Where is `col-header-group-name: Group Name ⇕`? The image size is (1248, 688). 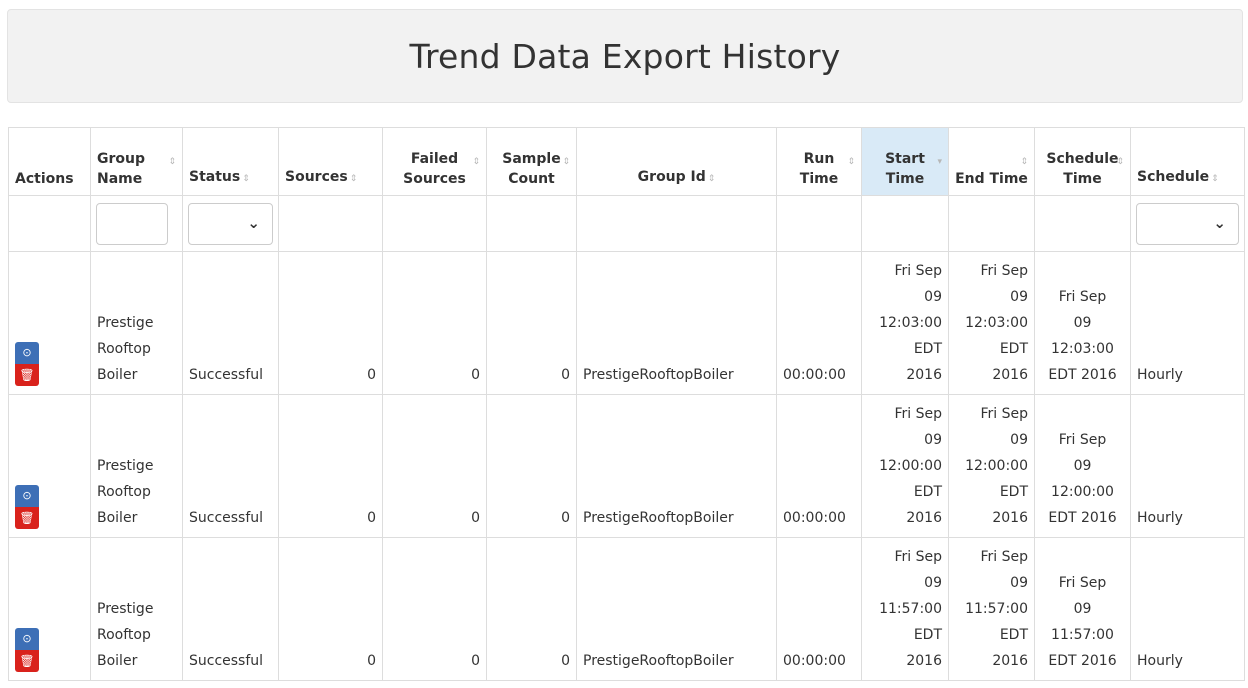 col-header-group-name: Group Name ⇕ is located at coordinates (136, 161).